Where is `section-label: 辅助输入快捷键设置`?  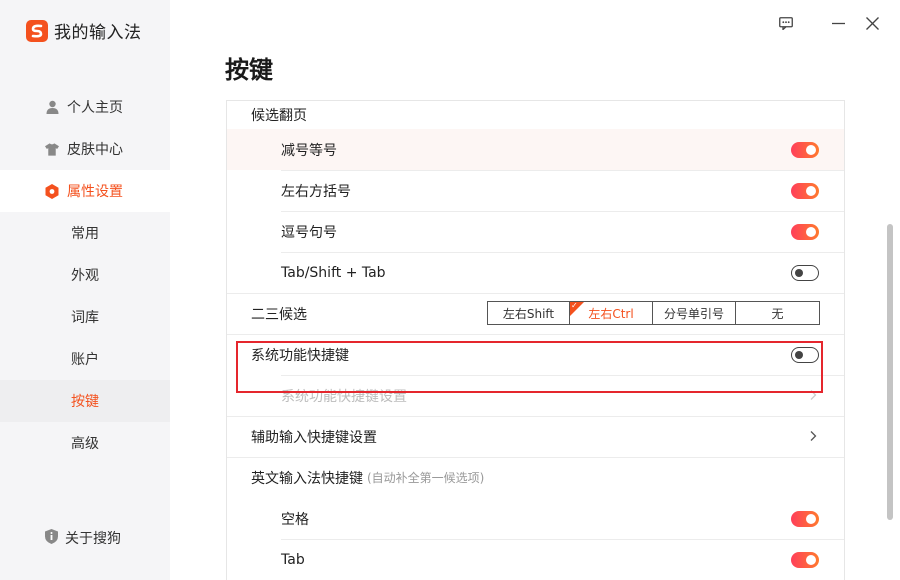 section-label: 辅助输入快捷键设置 is located at coordinates (314, 437).